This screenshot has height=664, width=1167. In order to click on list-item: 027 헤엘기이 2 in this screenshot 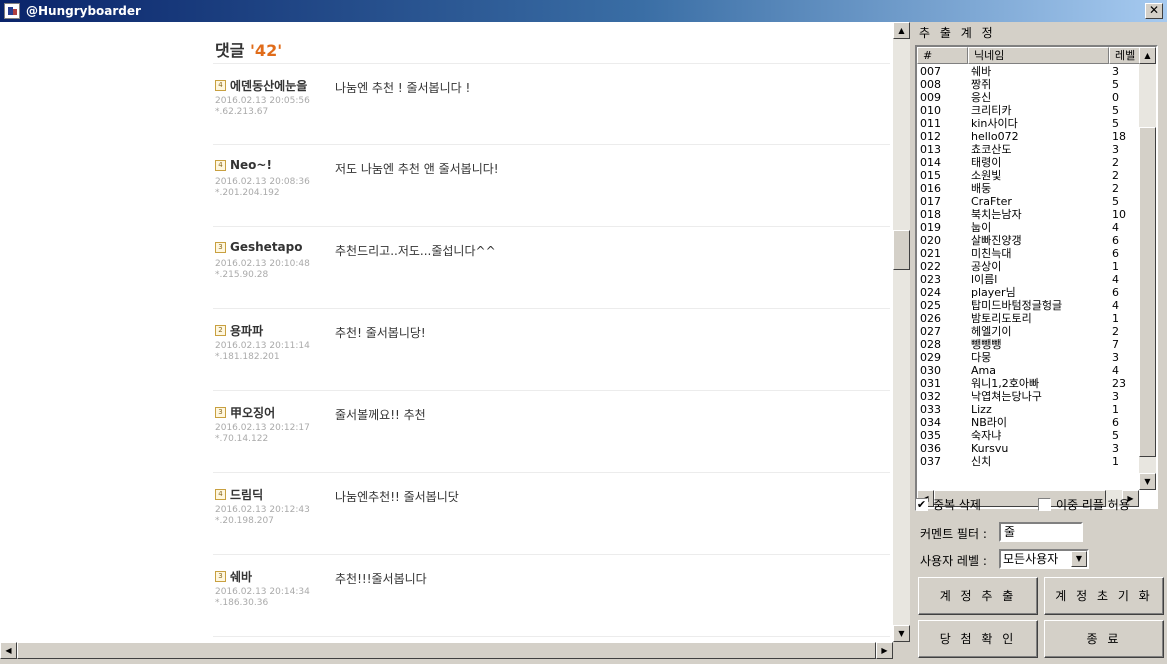, I will do `click(1029, 331)`.